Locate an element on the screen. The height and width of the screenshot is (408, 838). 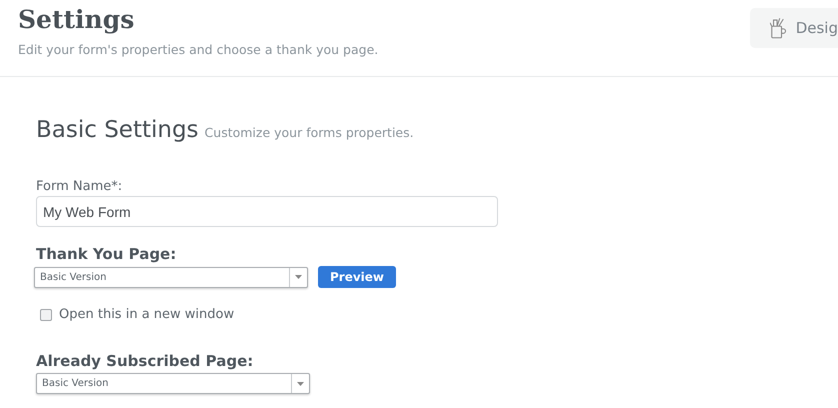
checkbox is located at coordinates (46, 314).